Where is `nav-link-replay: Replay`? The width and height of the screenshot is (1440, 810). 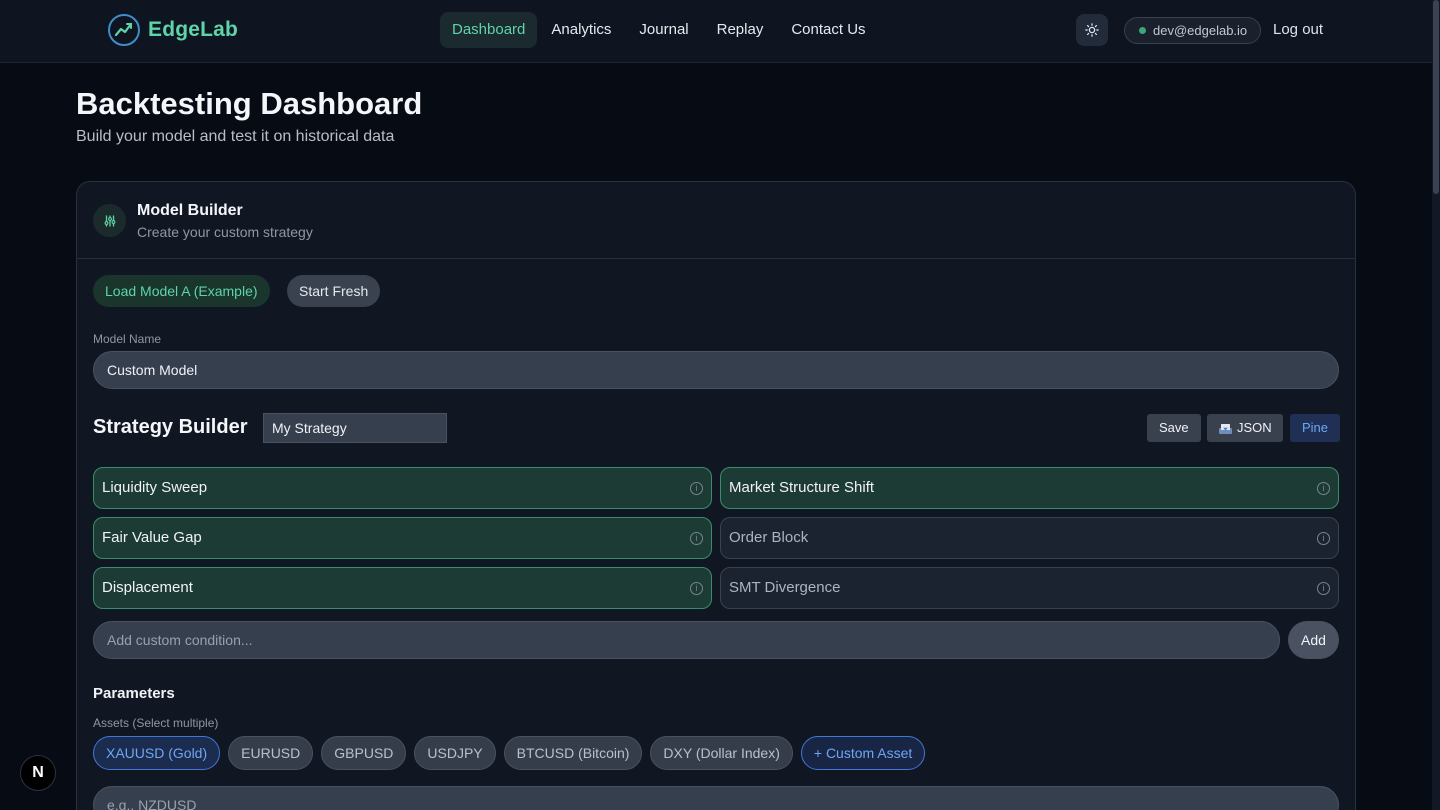
nav-link-replay: Replay is located at coordinates (740, 30).